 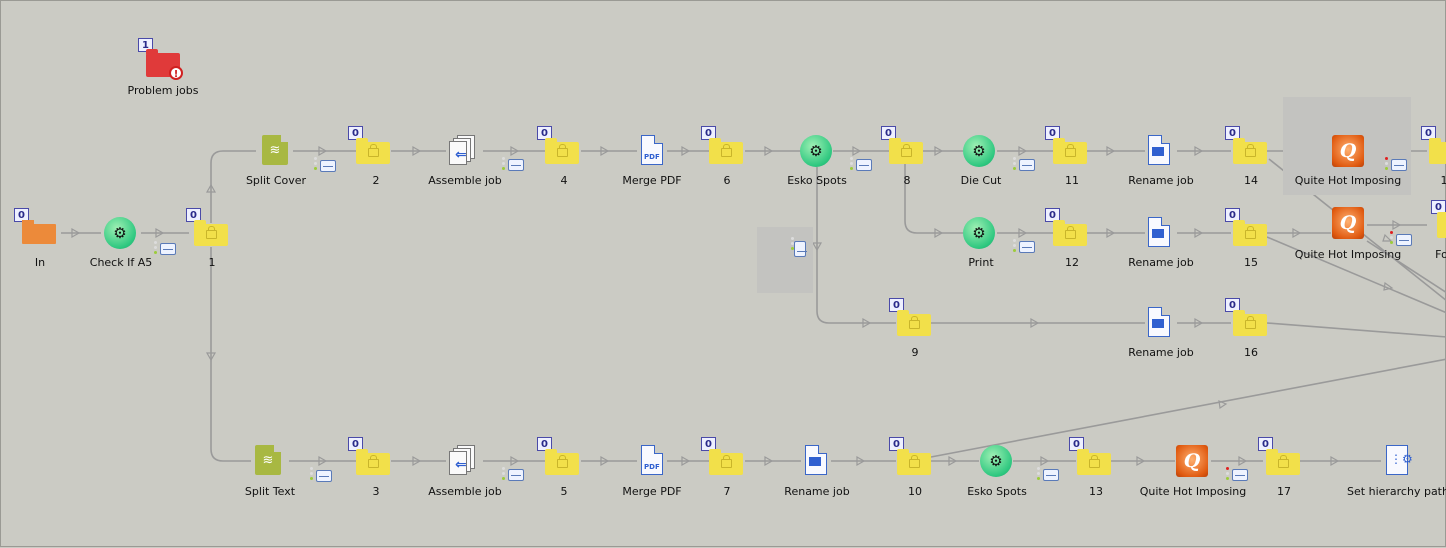 I want to click on node-label: In, so click(x=40, y=262).